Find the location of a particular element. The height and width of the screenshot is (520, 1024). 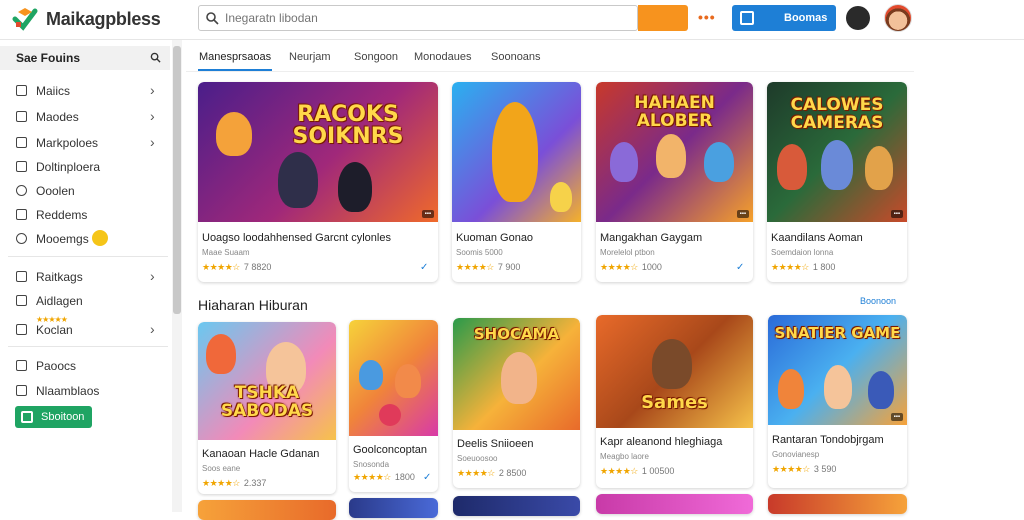

more-menu-button: ••• is located at coordinates (707, 17).